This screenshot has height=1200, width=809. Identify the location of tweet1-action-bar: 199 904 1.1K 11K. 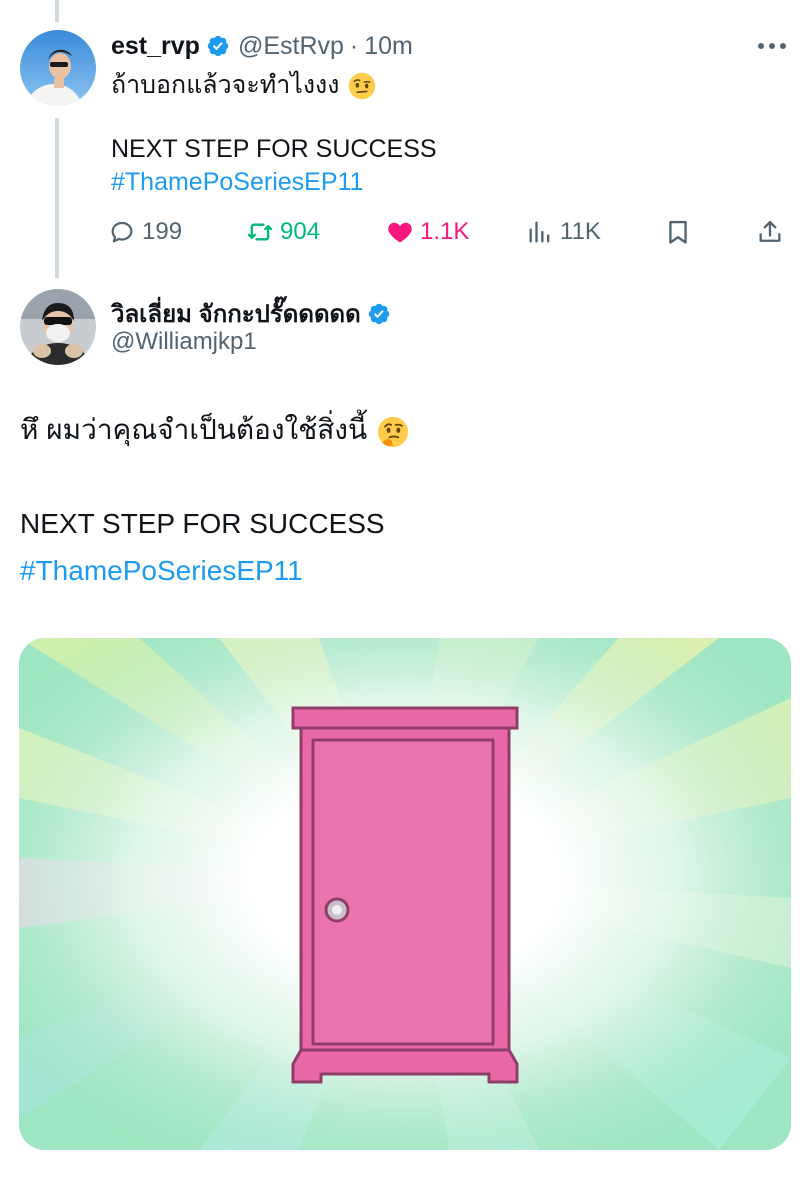
(448, 232).